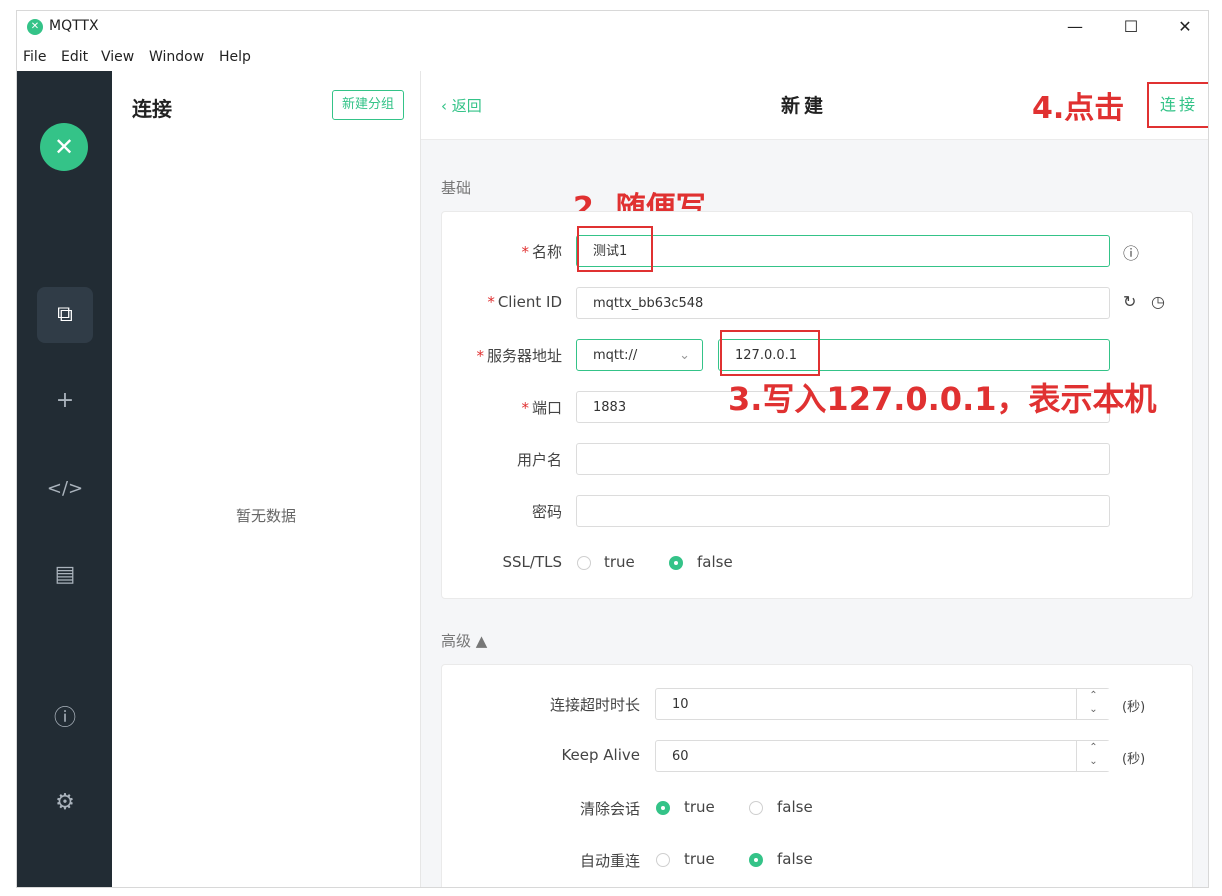 This screenshot has width=1222, height=896. I want to click on header-bar: ‹ 返回 新建 4.点击 连接, so click(814, 105).